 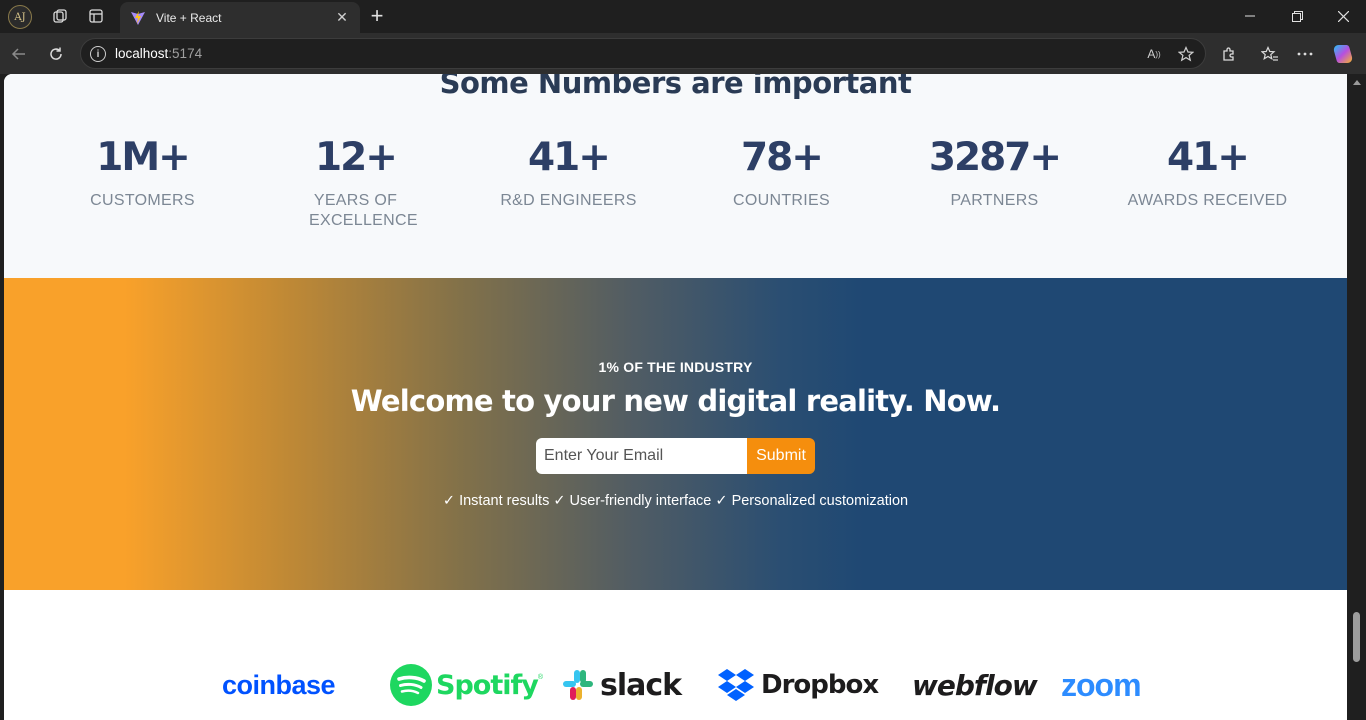 I want to click on email-input, so click(x=641, y=456).